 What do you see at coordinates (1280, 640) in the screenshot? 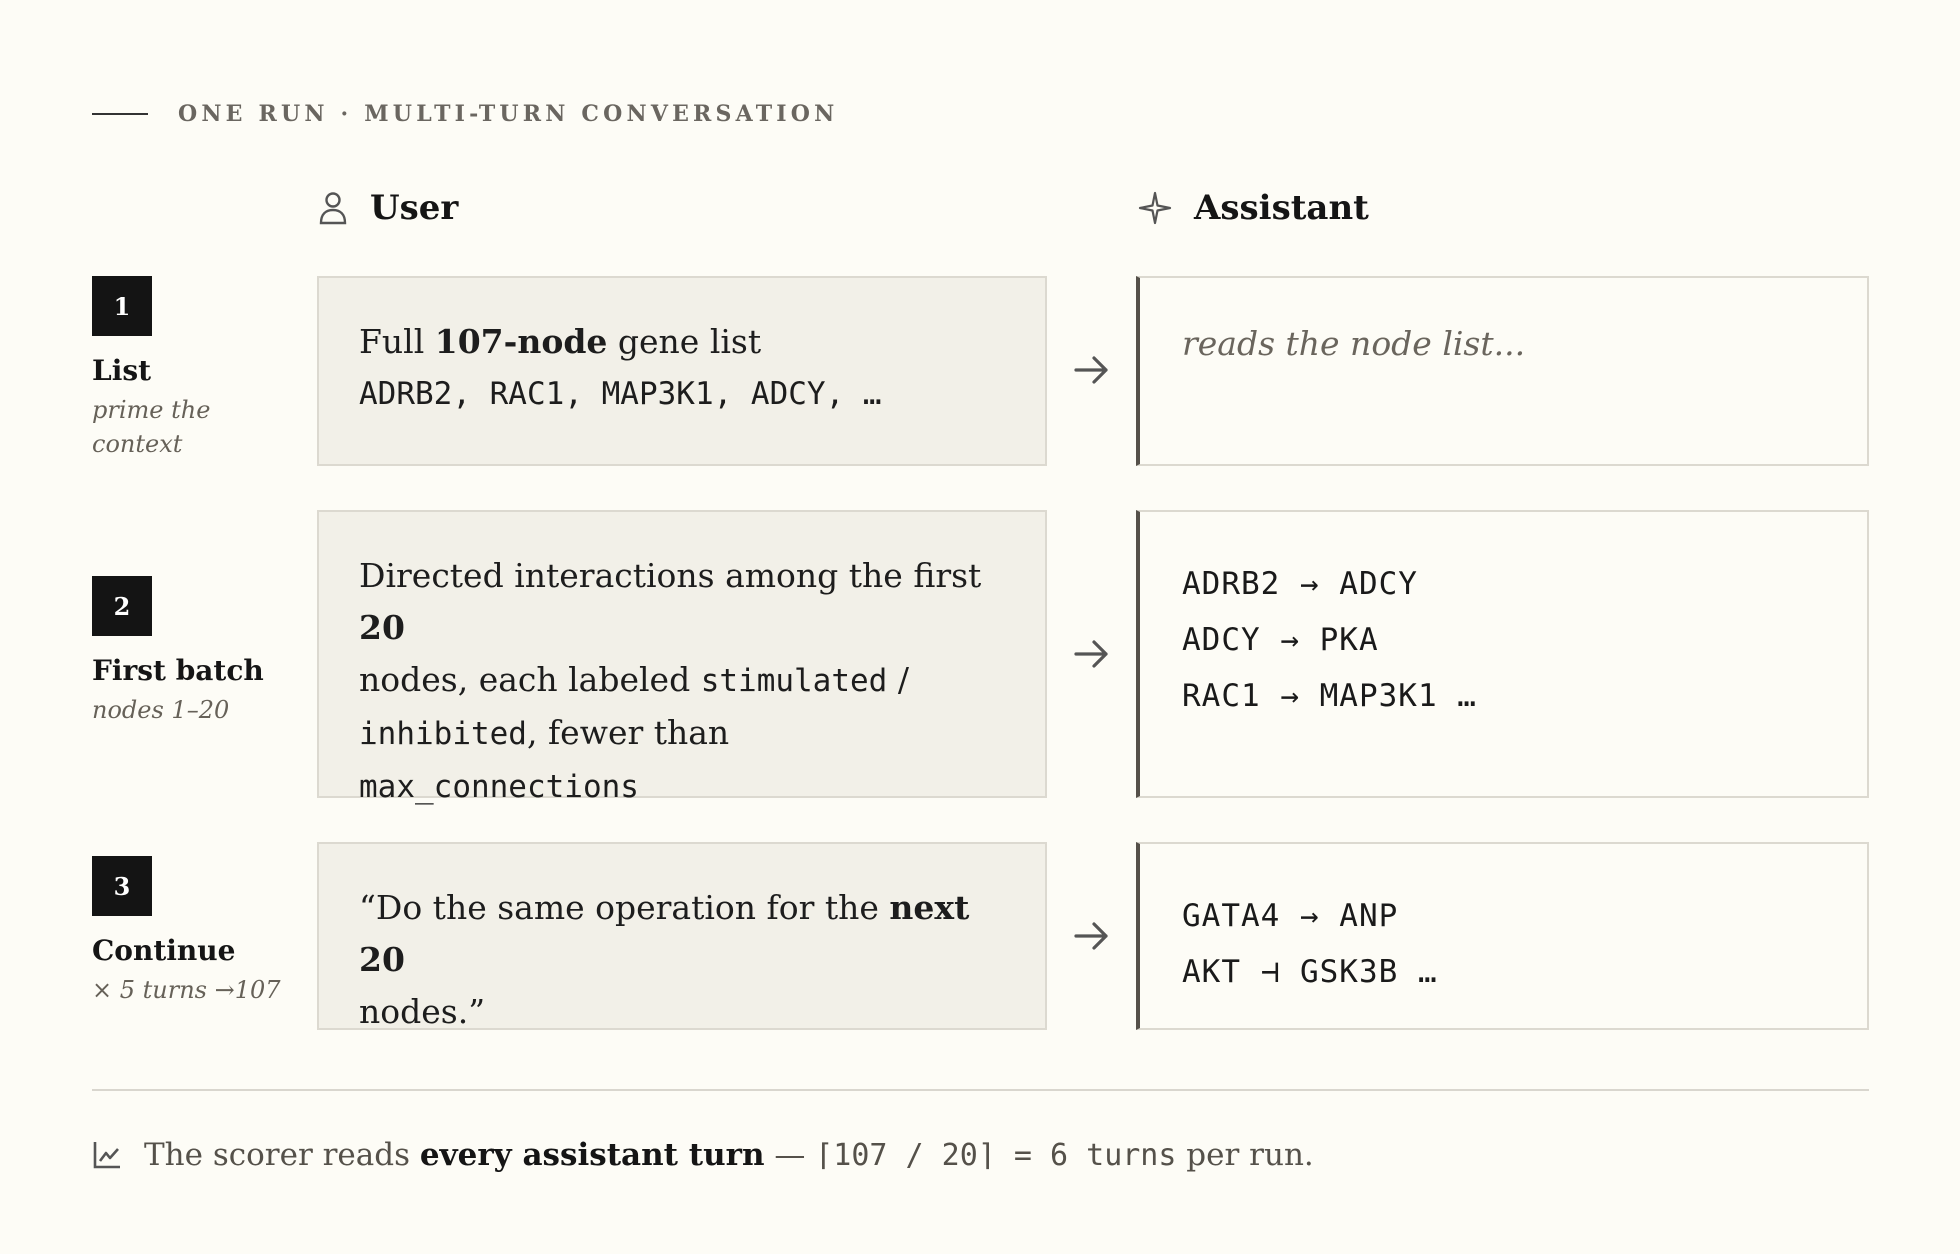
I see `interaction-line: ADCY → PKA` at bounding box center [1280, 640].